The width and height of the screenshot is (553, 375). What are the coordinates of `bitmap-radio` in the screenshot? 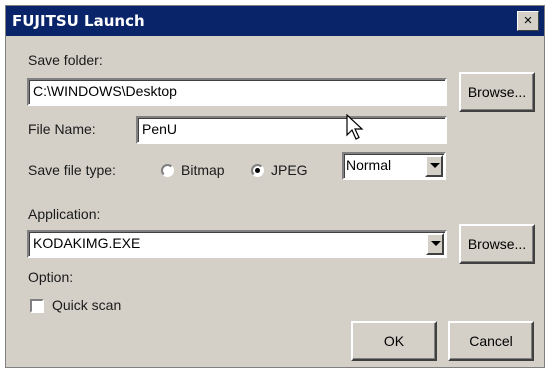 It's located at (167, 170).